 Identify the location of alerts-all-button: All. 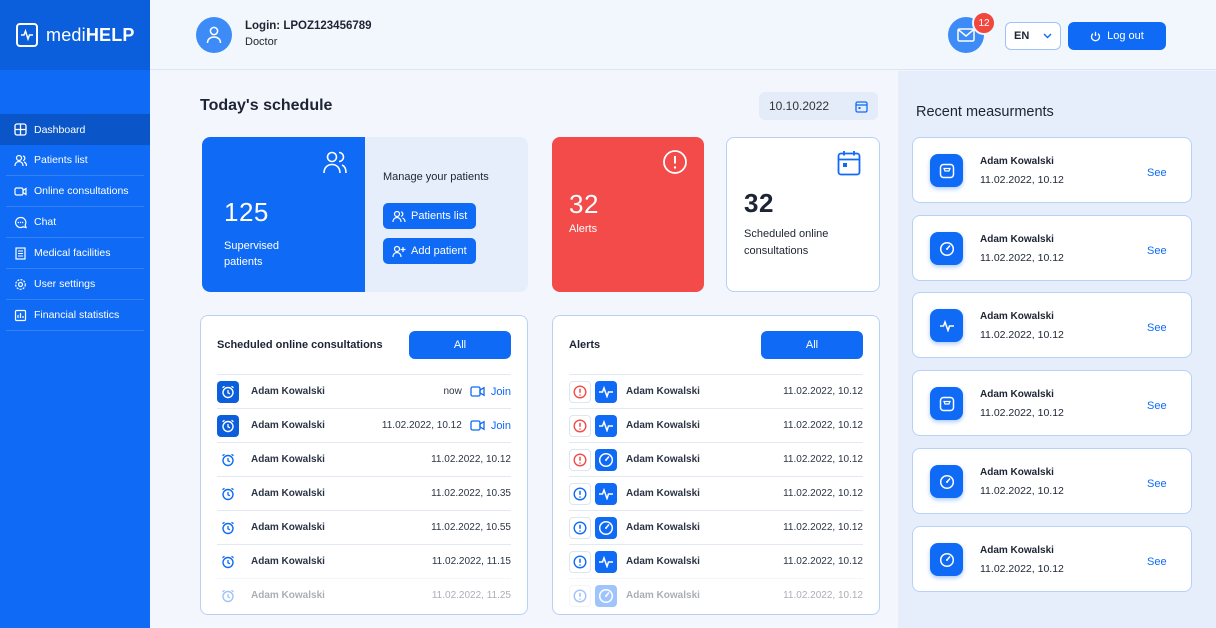
(812, 345).